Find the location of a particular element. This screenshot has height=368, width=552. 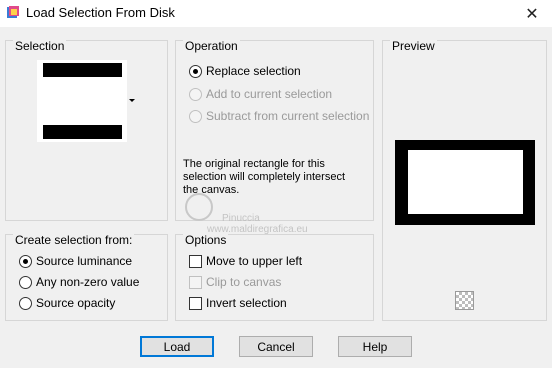

radio-label: Any non-zero value is located at coordinates (88, 282).